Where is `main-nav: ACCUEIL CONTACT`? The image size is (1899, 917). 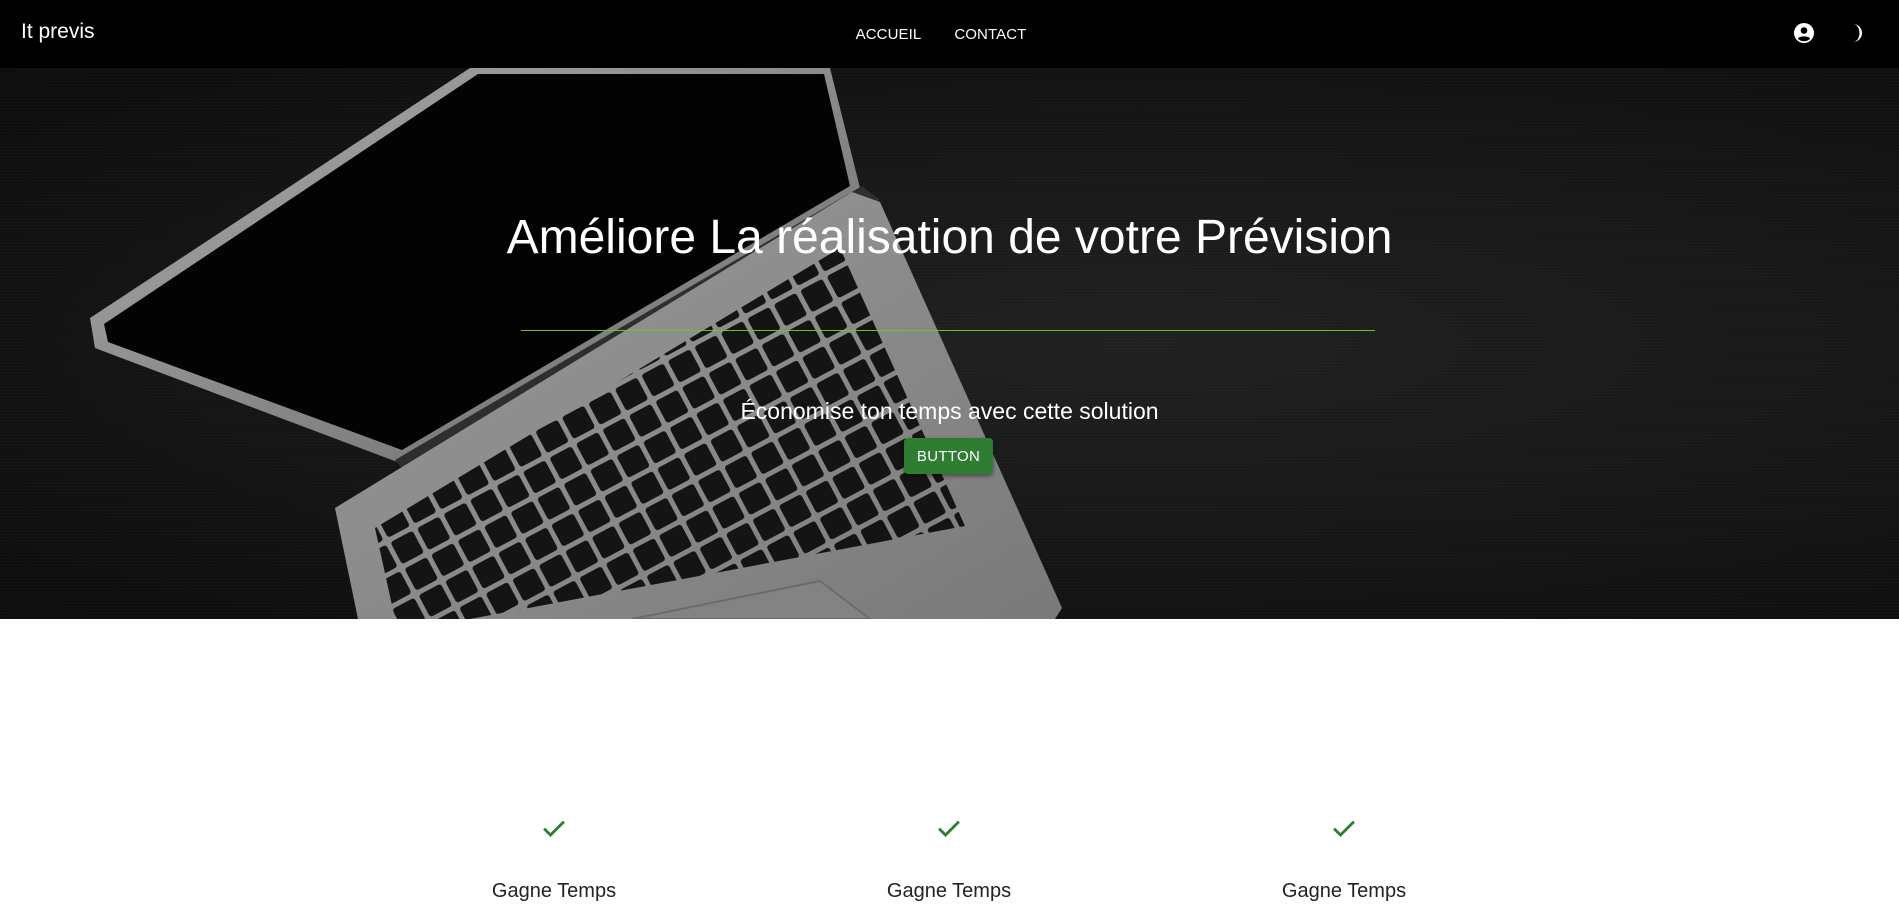
main-nav: ACCUEIL CONTACT is located at coordinates (949, 34).